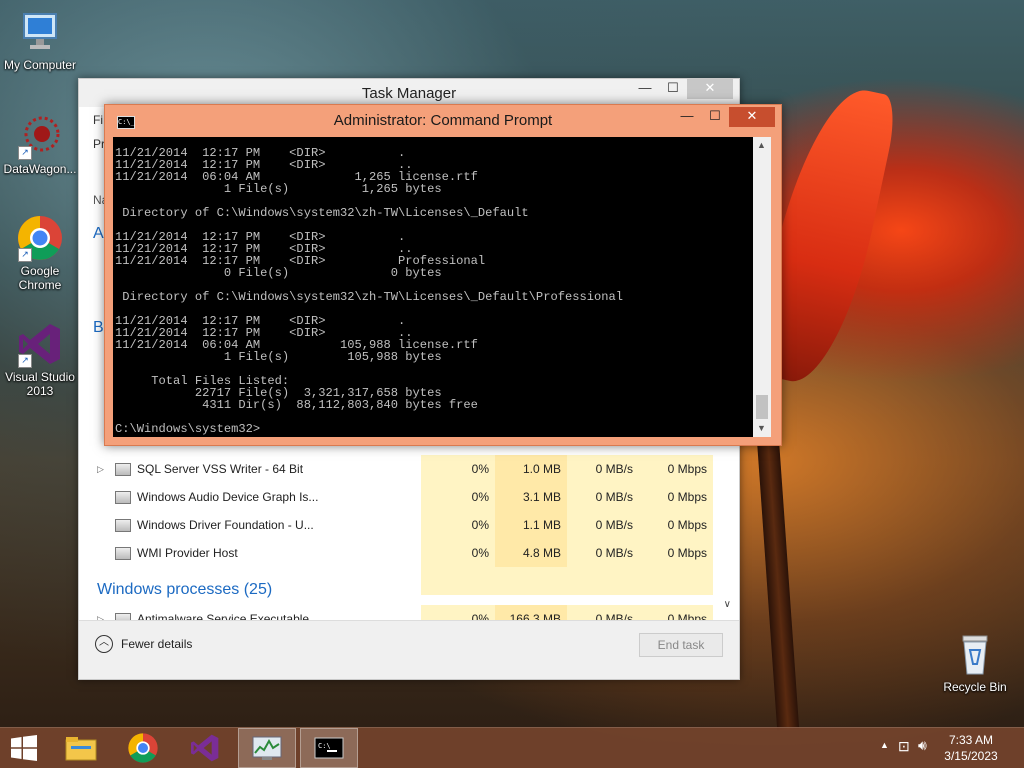 The image size is (1024, 768). I want to click on end-task-button: End task, so click(681, 645).